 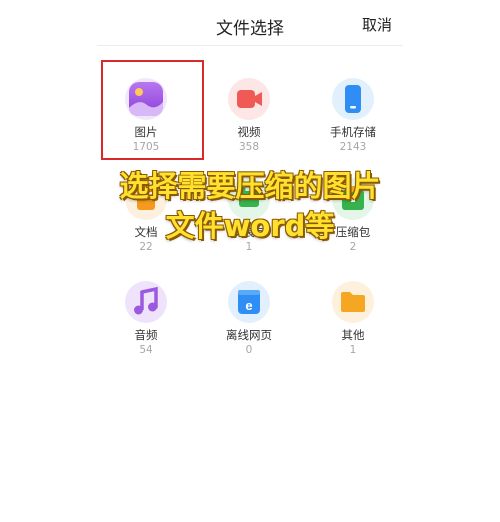 What do you see at coordinates (146, 300) in the screenshot?
I see `music-icon` at bounding box center [146, 300].